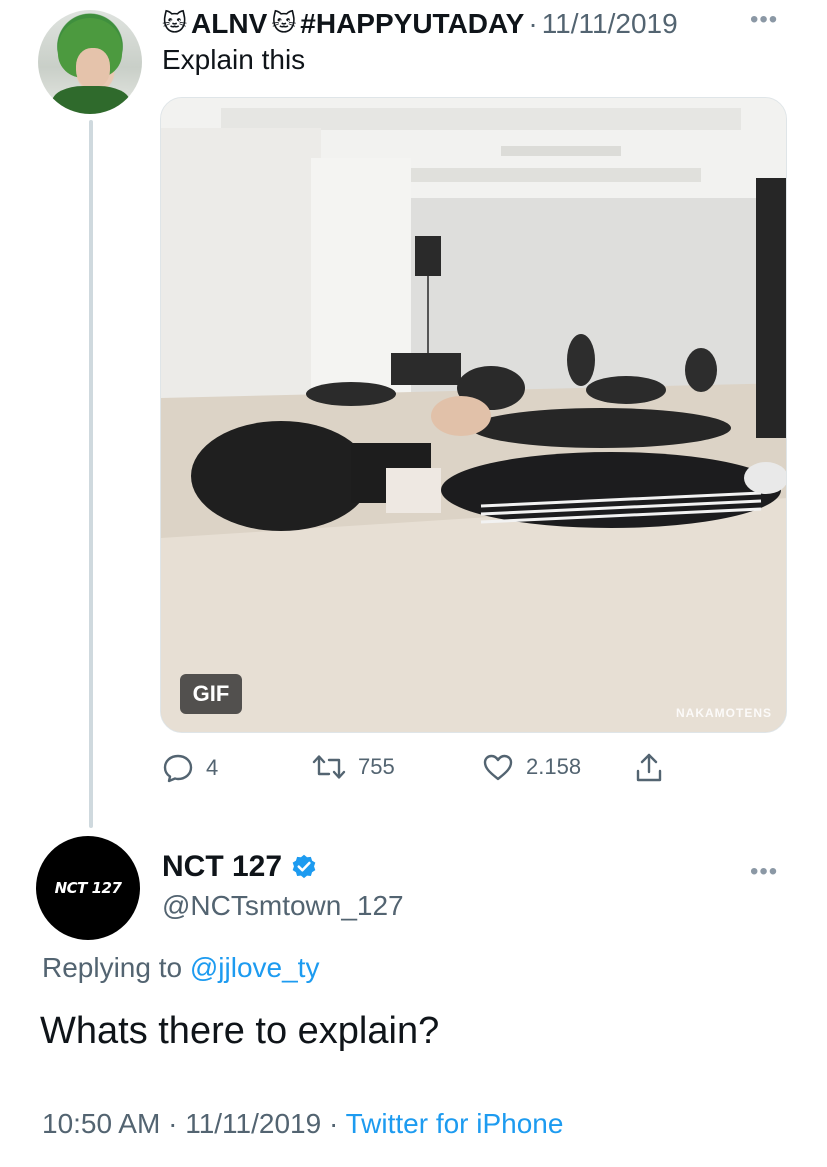 The height and width of the screenshot is (1167, 827). Describe the element at coordinates (212, 767) in the screenshot. I see `reply-count: 4` at that location.